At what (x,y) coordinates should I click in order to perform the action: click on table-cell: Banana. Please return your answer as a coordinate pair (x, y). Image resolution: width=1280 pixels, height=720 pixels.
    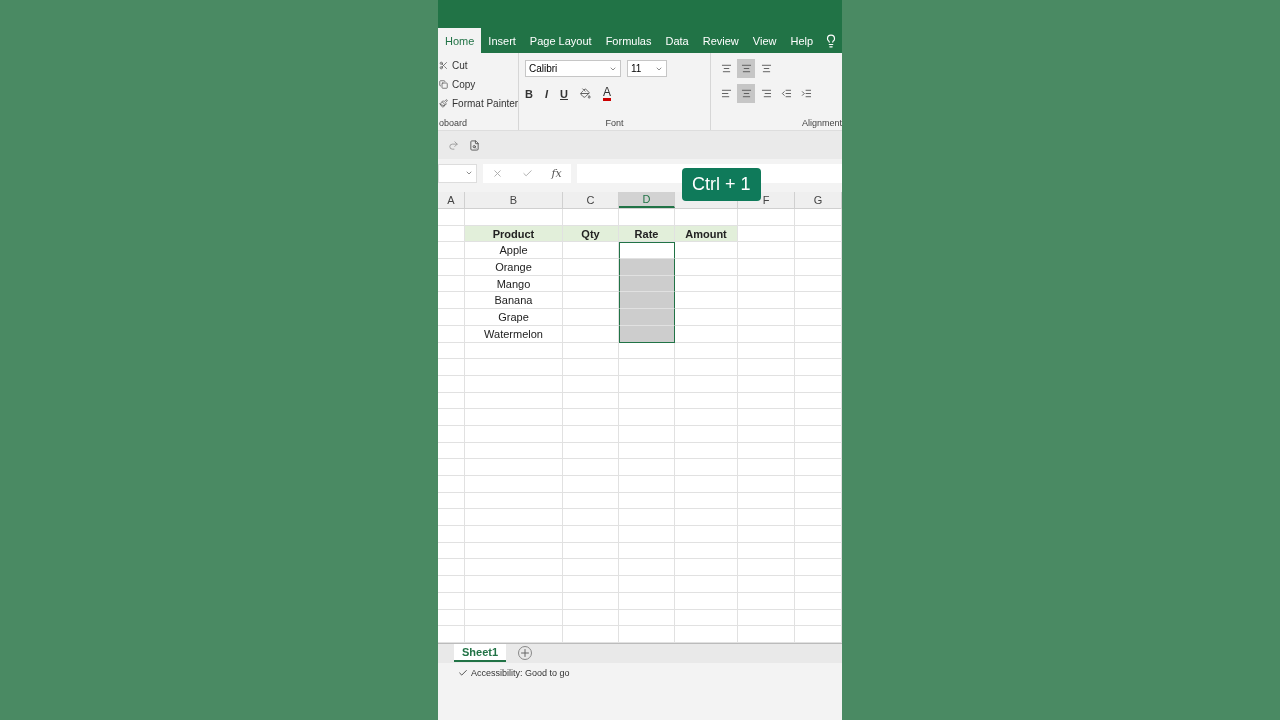
    Looking at the image, I should click on (514, 301).